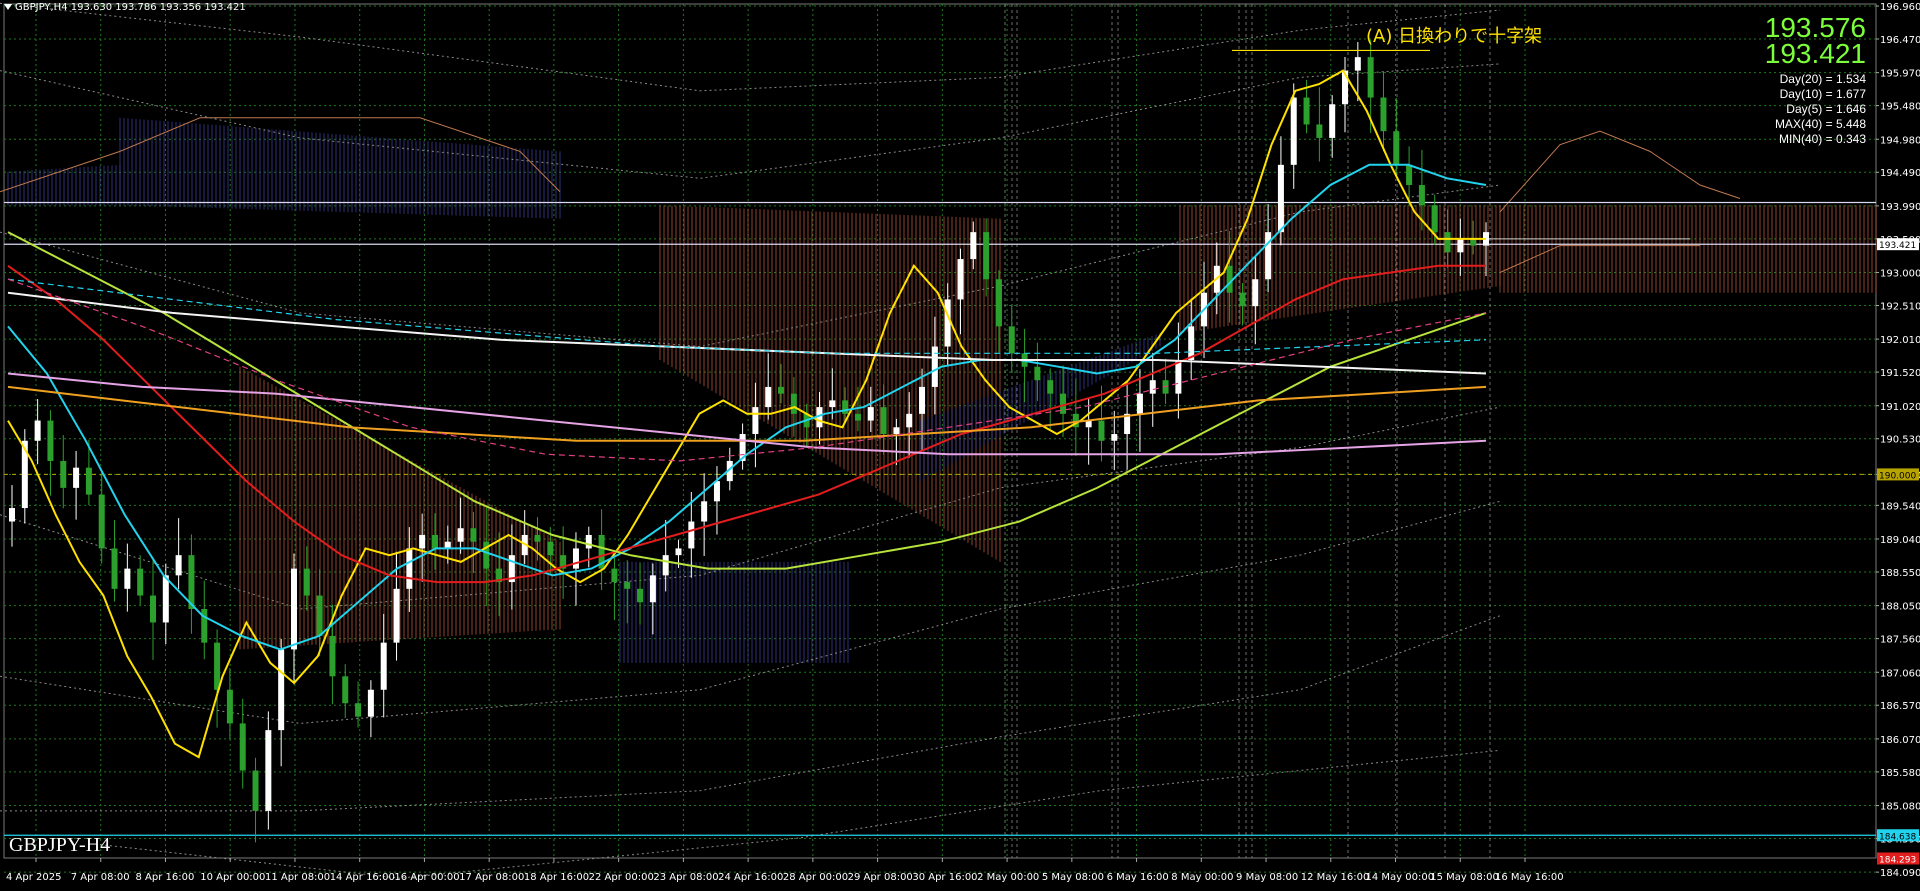 This screenshot has height=891, width=1920. Describe the element at coordinates (1900, 807) in the screenshot. I see `y-tick-label: 185.080` at that location.